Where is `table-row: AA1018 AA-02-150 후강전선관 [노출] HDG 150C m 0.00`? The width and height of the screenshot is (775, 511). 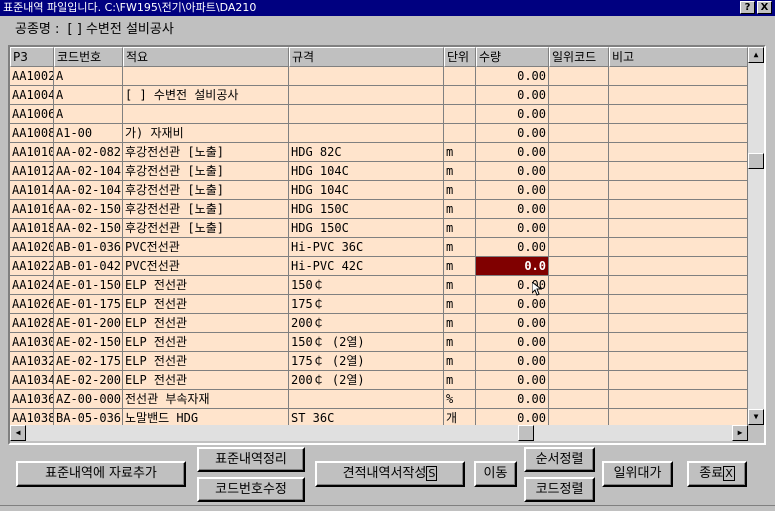
table-row: AA1018 AA-02-150 후강전선관 [노출] HDG 150C m 0.00 is located at coordinates (379, 228).